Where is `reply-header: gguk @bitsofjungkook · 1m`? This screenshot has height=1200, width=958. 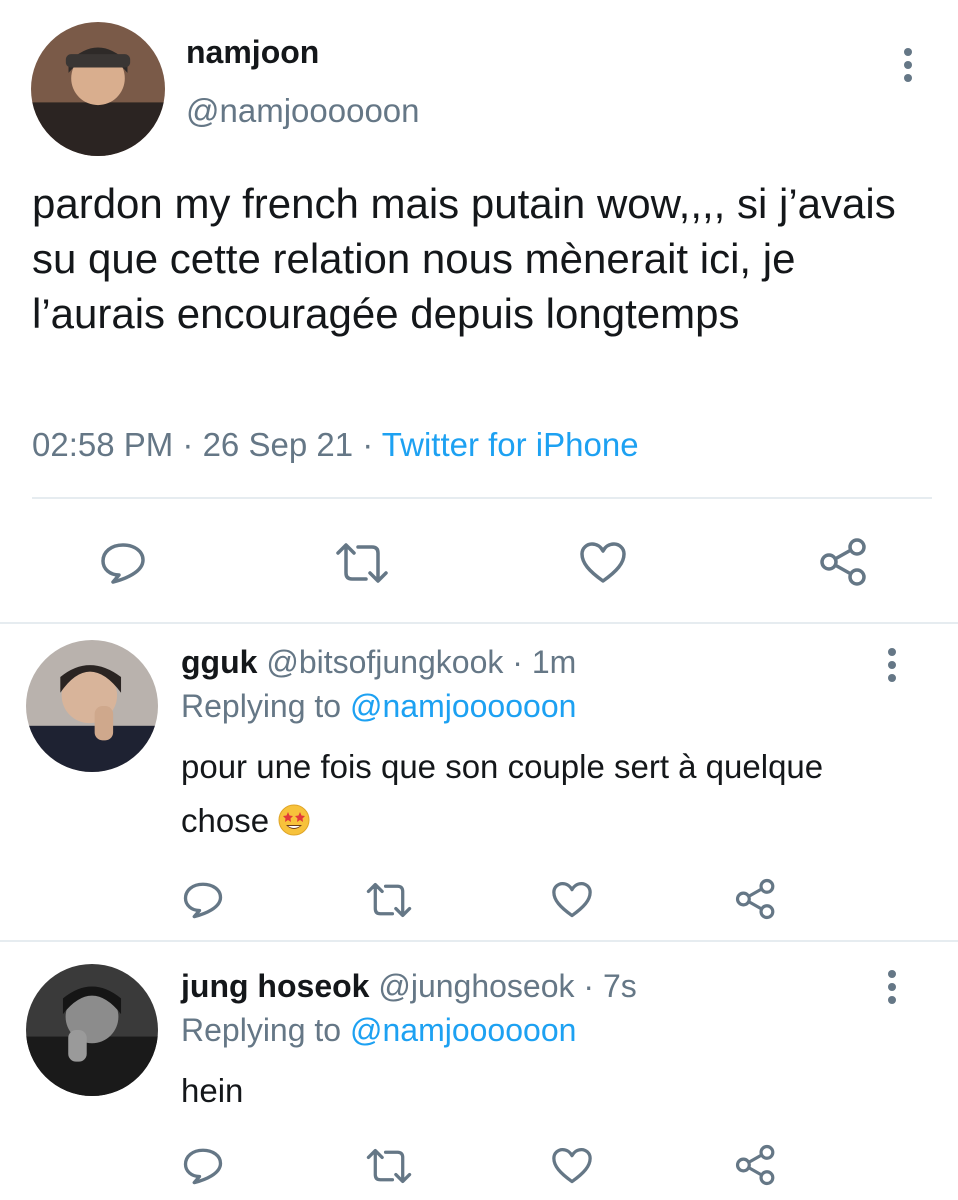 reply-header: gguk @bitsofjungkook · 1m is located at coordinates (378, 662).